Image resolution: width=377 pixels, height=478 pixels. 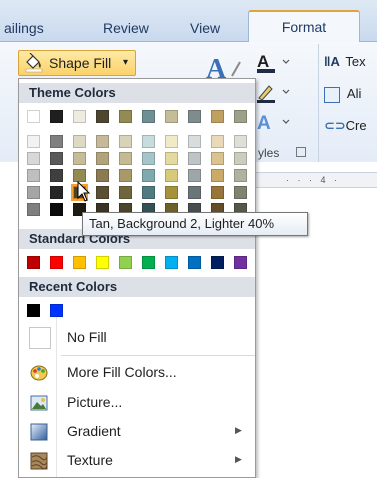 I want to click on color-tooltip: Tan, Background 2, Lighter 40%, so click(x=195, y=224).